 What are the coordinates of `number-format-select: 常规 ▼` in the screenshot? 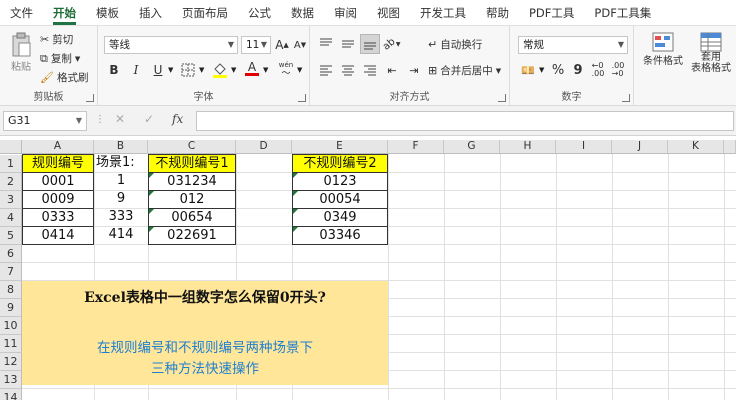 It's located at (573, 45).